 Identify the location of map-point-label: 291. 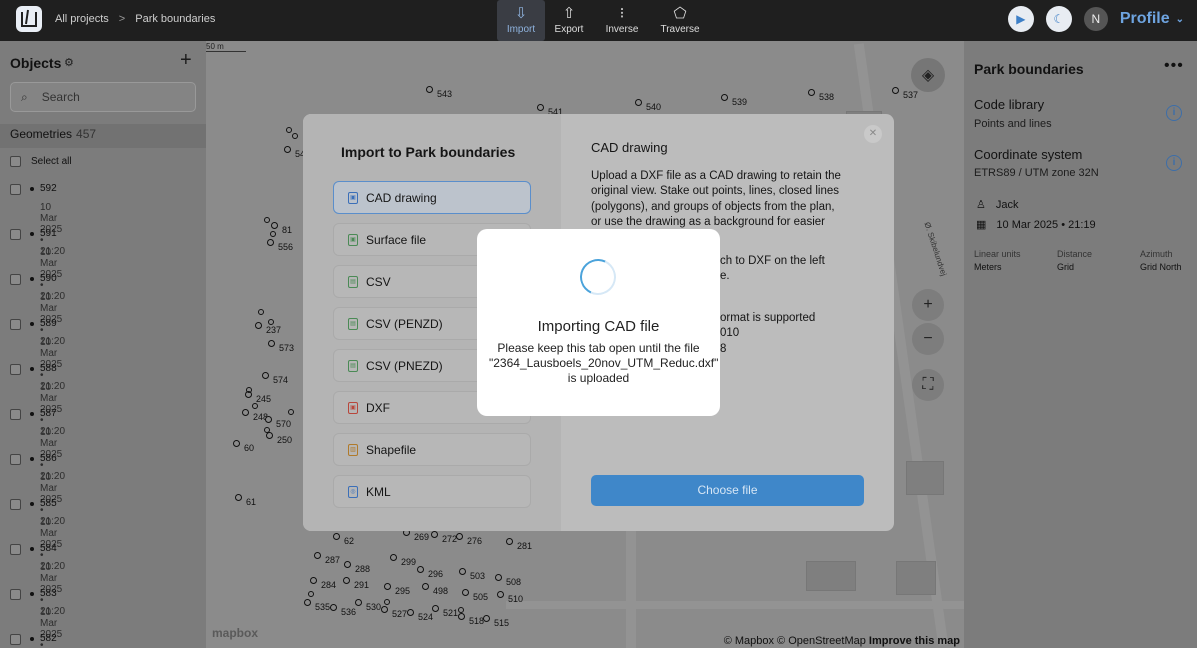
(355, 583).